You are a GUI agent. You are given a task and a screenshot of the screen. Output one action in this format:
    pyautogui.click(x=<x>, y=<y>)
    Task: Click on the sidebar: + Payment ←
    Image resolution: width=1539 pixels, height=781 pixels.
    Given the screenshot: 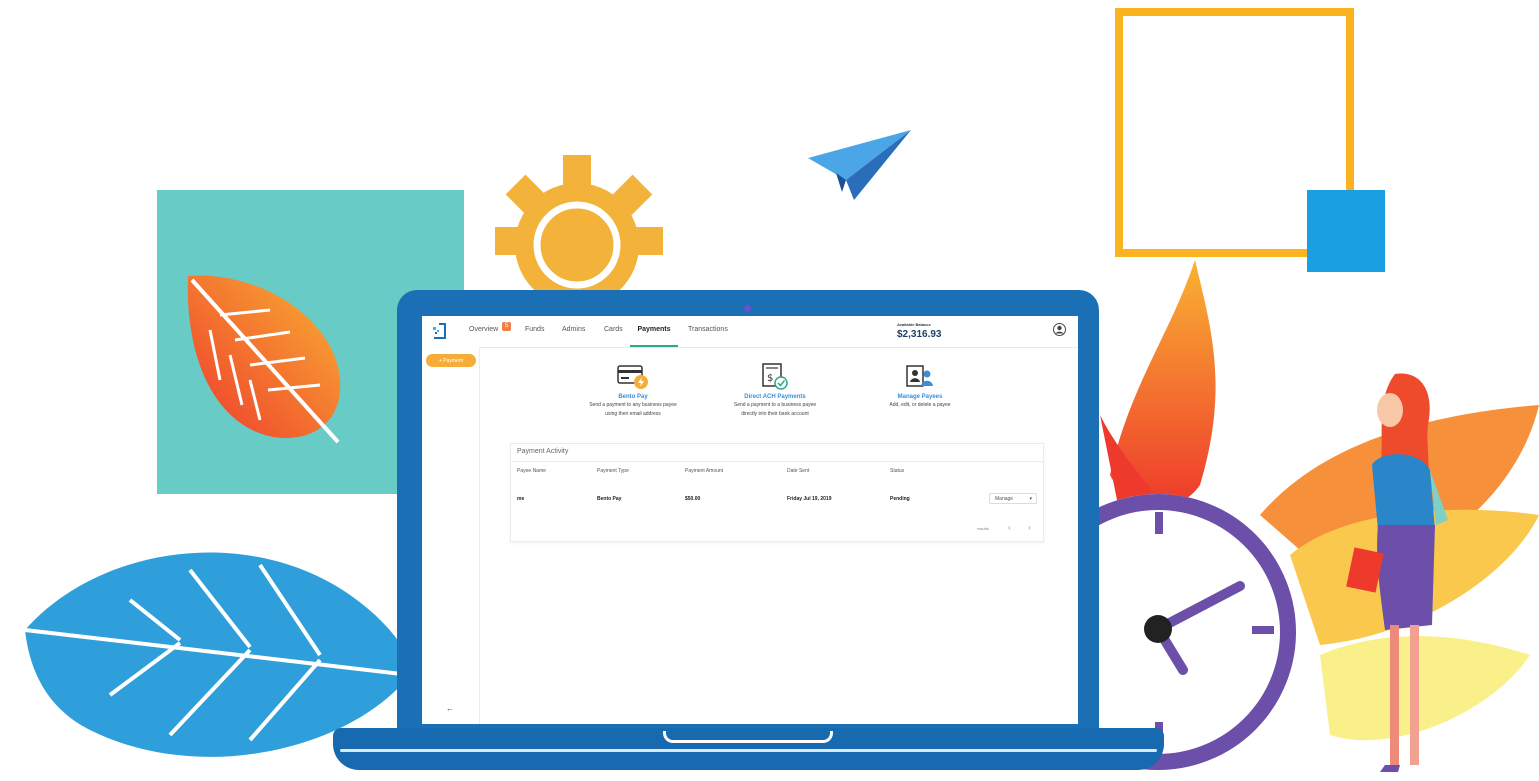 What is the action you would take?
    pyautogui.click(x=451, y=535)
    